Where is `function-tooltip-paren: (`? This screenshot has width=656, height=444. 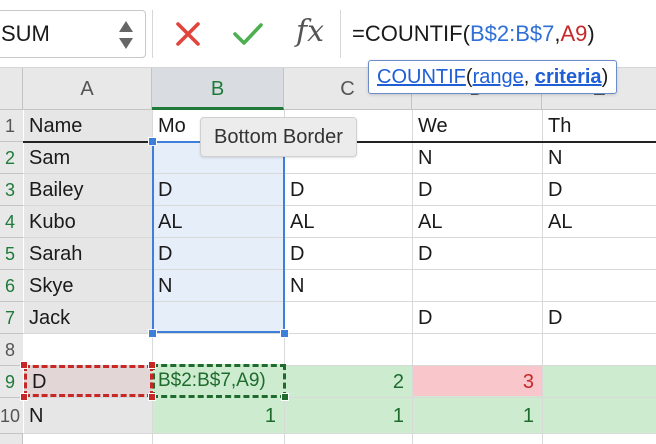 function-tooltip-paren: ( is located at coordinates (469, 77).